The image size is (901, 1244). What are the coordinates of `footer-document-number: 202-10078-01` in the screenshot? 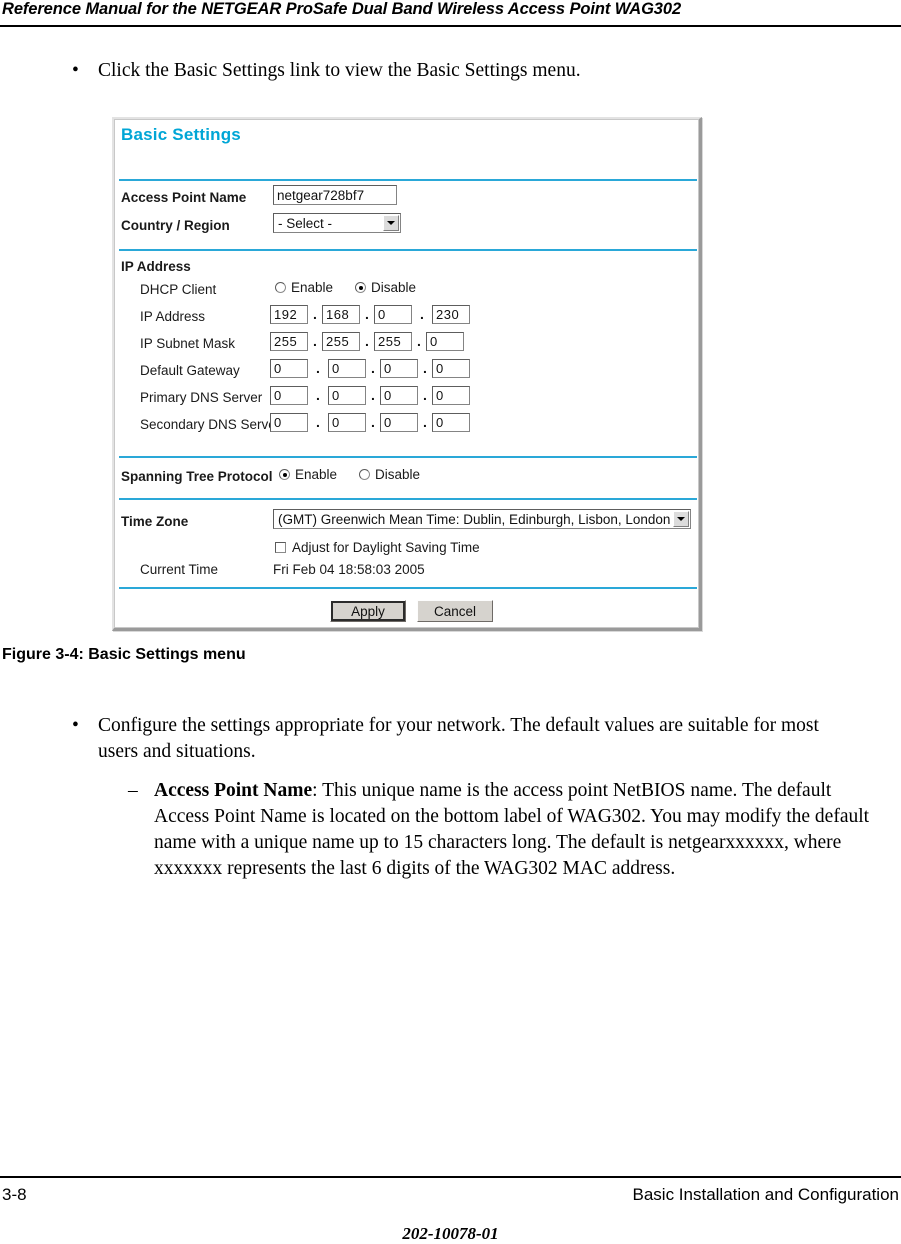 It's located at (450, 1233).